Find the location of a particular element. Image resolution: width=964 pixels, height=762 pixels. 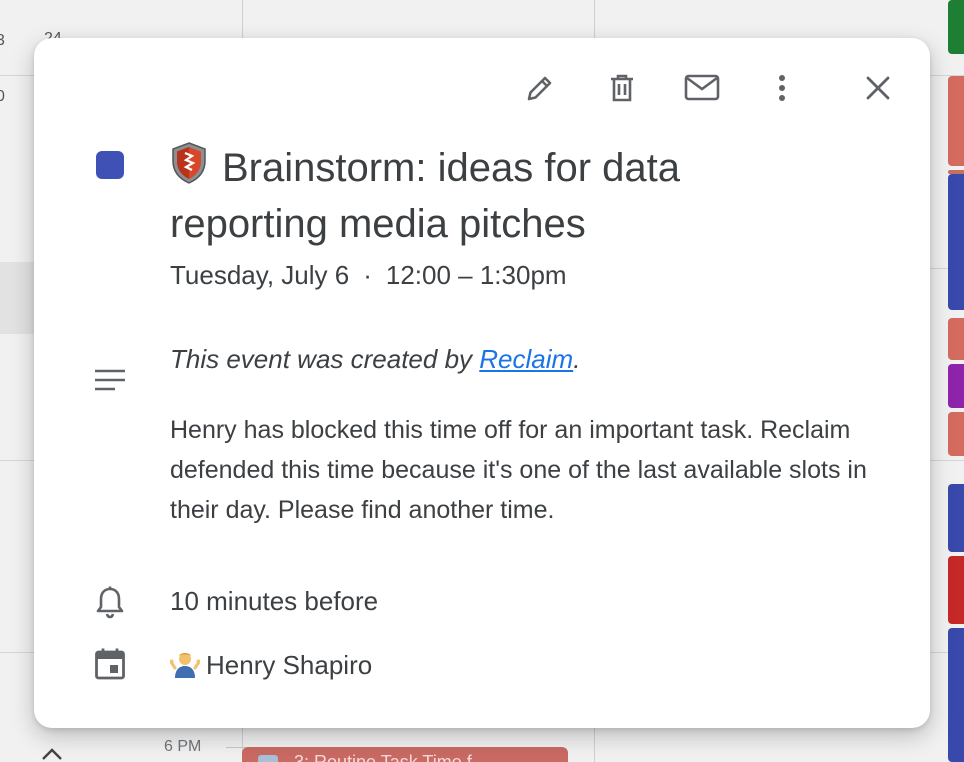

close-popup-button is located at coordinates (878, 88).